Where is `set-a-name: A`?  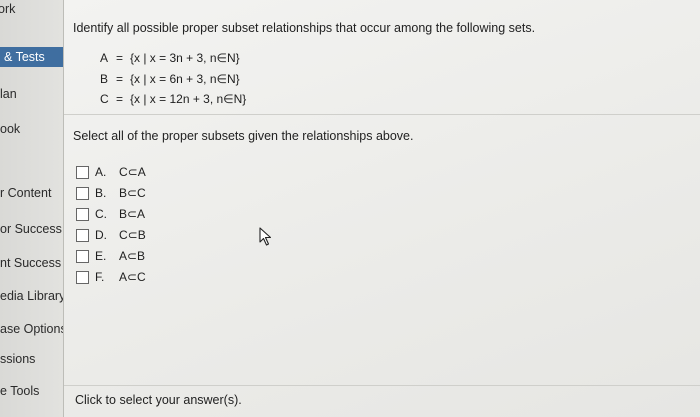 set-a-name: A is located at coordinates (104, 58).